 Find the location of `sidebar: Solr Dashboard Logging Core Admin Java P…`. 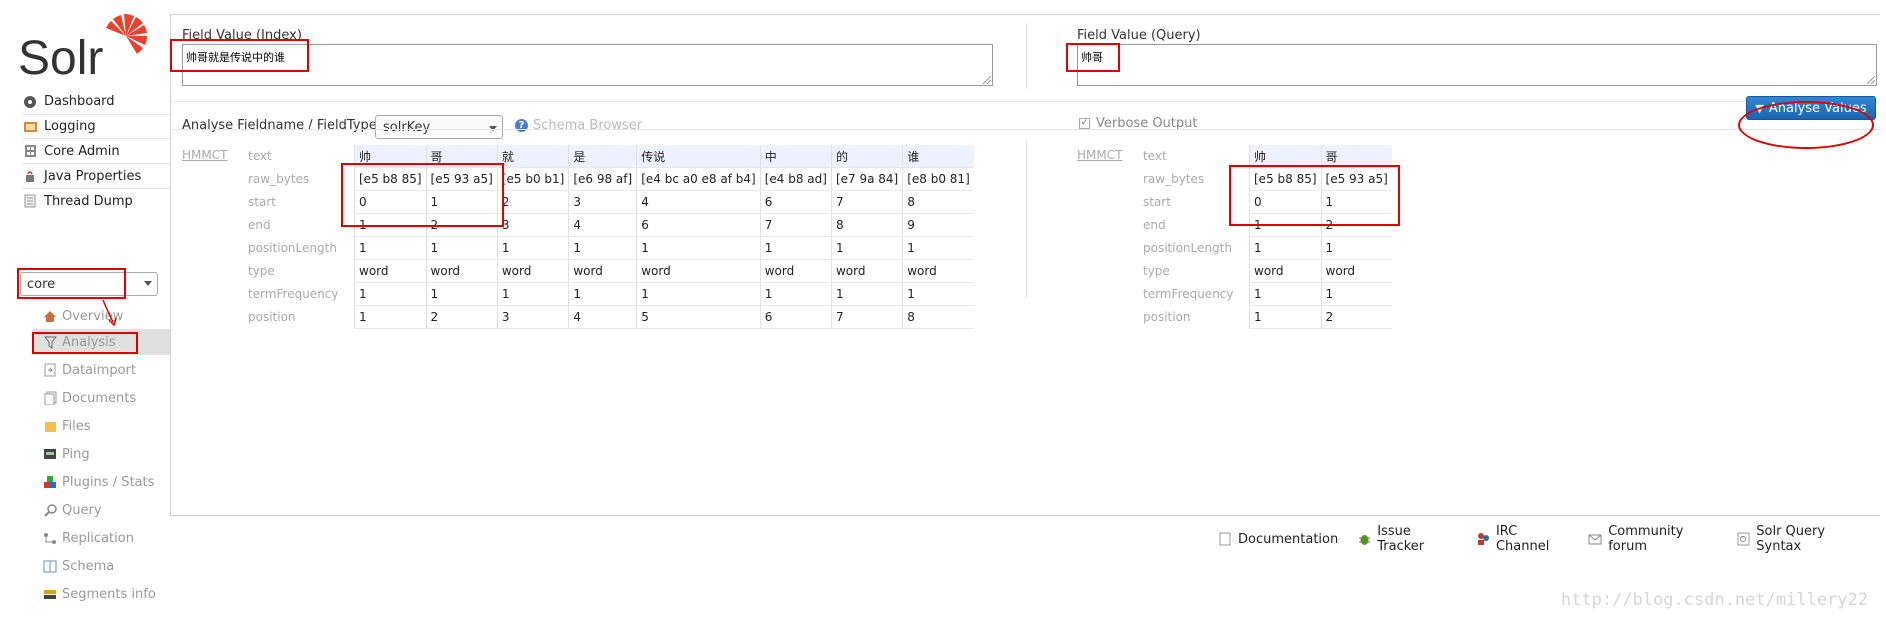

sidebar: Solr Dashboard Logging Core Admin Java P… is located at coordinates (85, 312).